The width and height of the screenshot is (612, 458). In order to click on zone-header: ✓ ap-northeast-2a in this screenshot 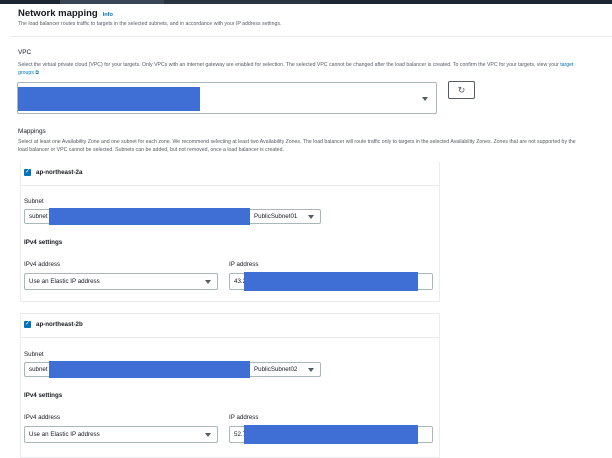, I will do `click(53, 172)`.